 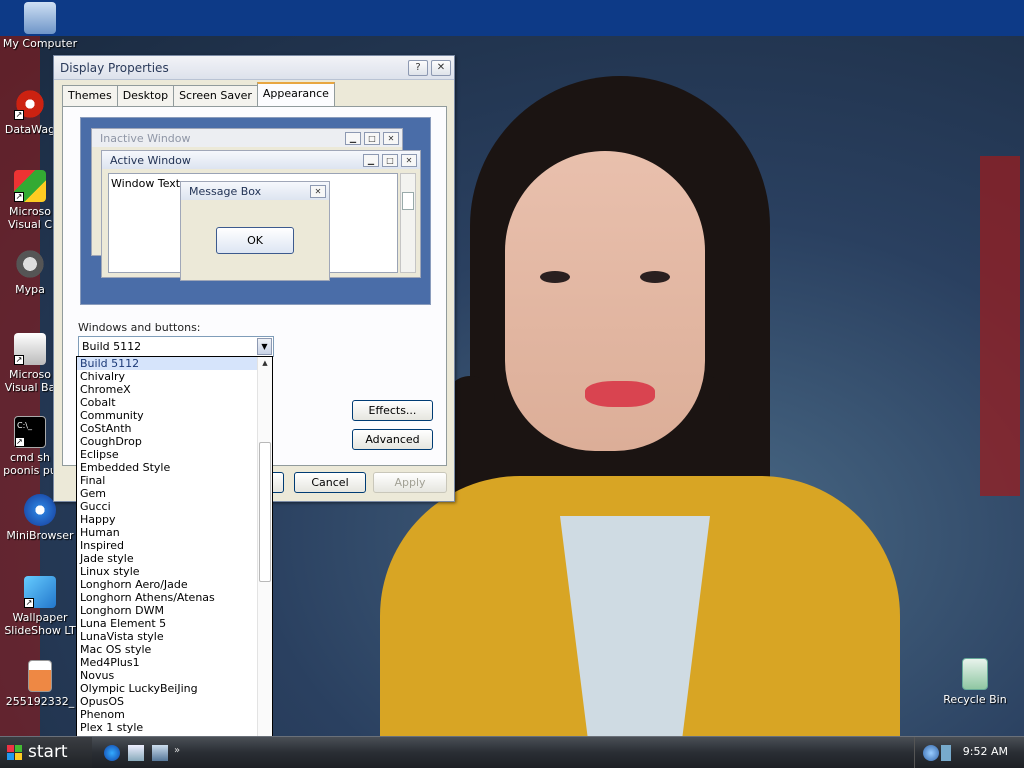 I want to click on dropdown-option: Inspired, so click(x=167, y=545).